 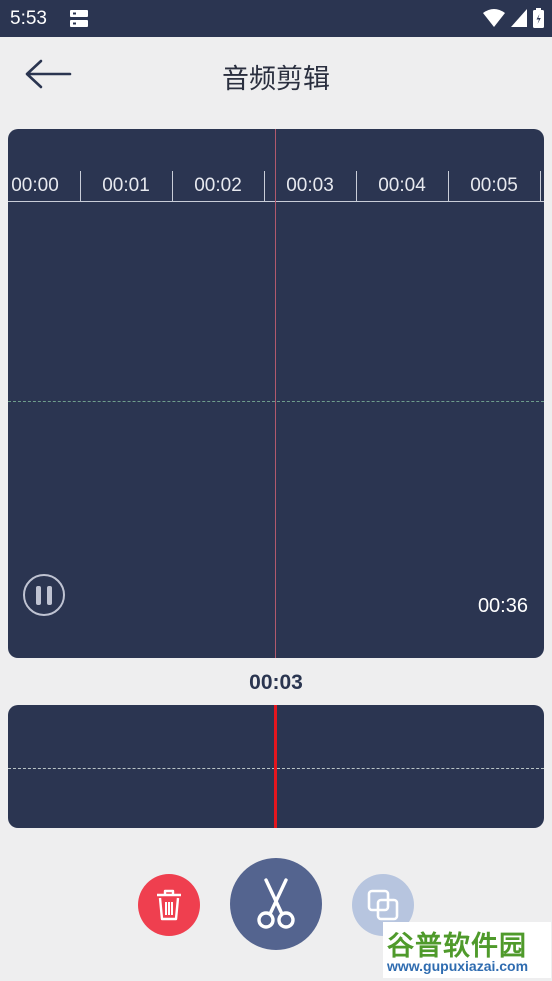 I want to click on overview-waveform, so click(x=276, y=766).